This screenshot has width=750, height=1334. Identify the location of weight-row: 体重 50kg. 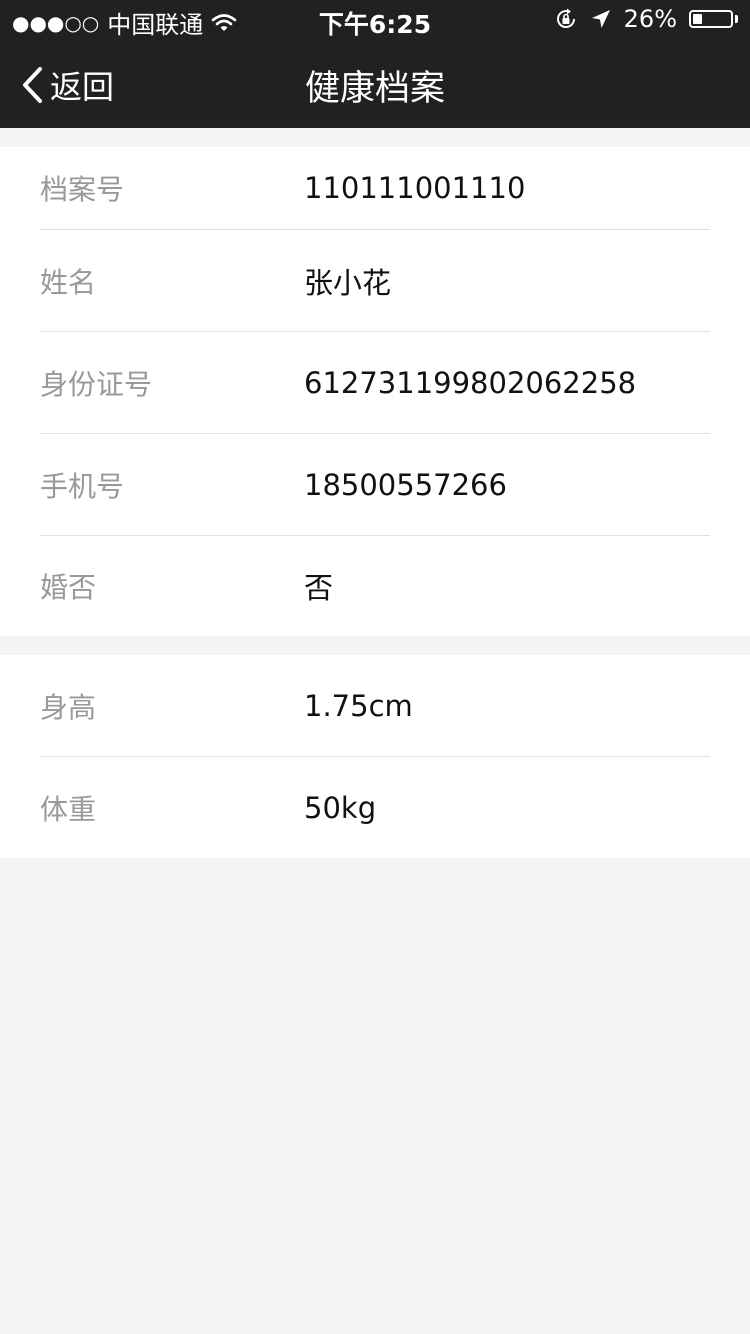
(375, 807).